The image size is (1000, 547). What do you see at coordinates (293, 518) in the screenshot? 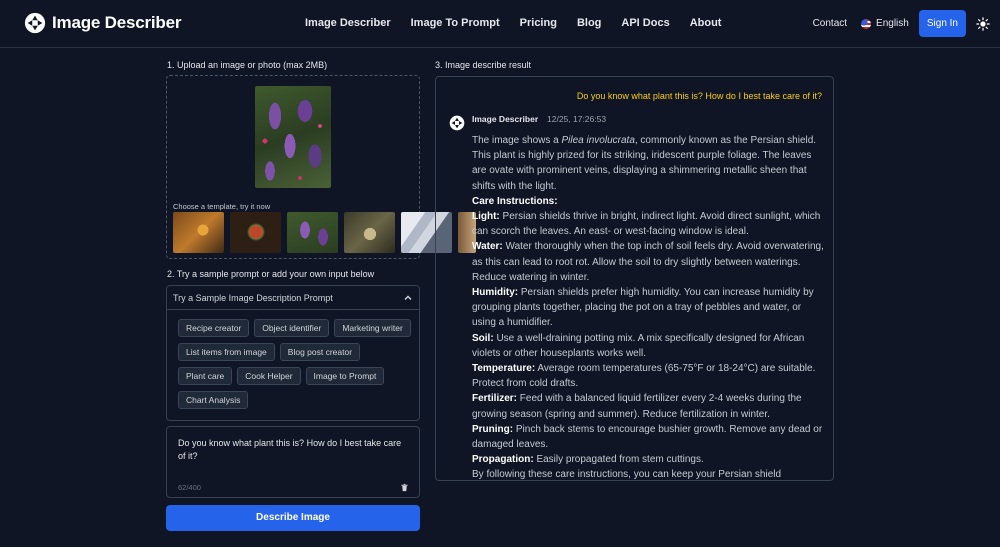
I see `describe-image-button: Describe Image` at bounding box center [293, 518].